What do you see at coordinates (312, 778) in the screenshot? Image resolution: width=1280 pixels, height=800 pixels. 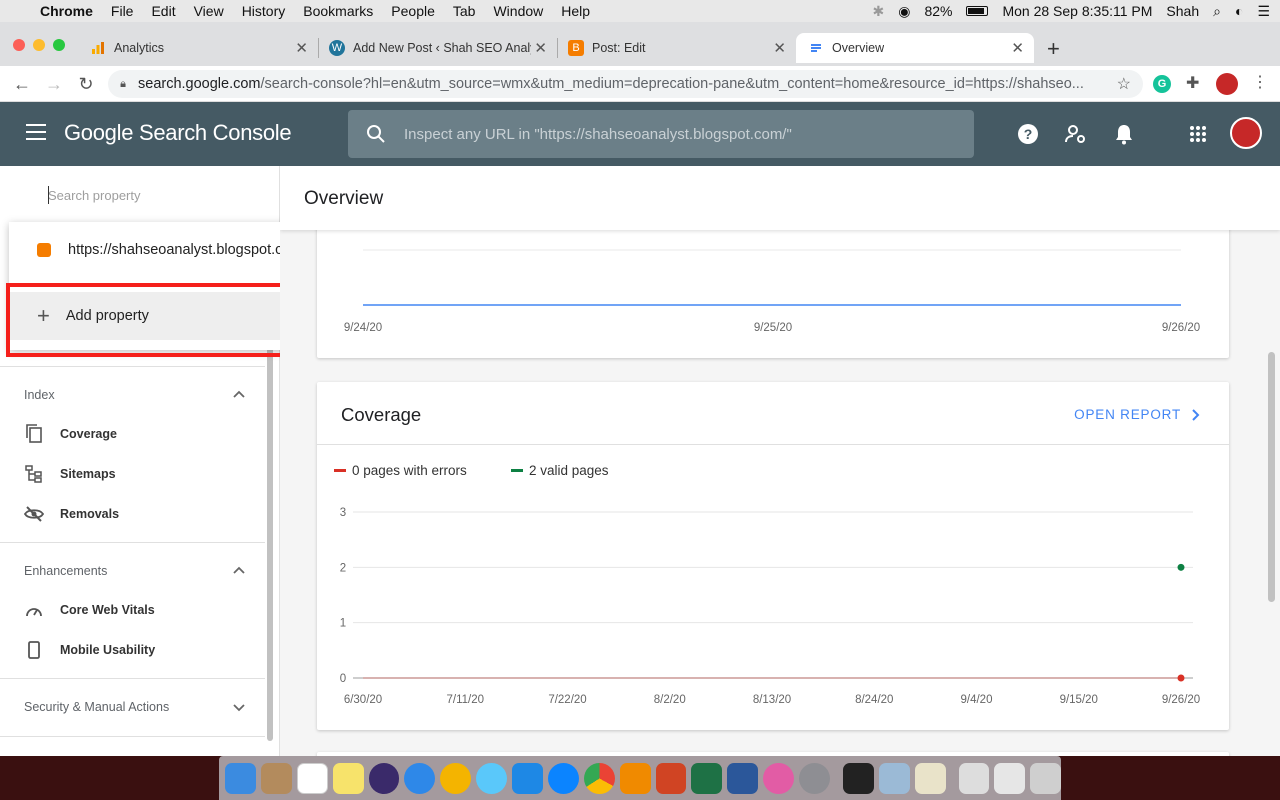 I see `calendar-icon` at bounding box center [312, 778].